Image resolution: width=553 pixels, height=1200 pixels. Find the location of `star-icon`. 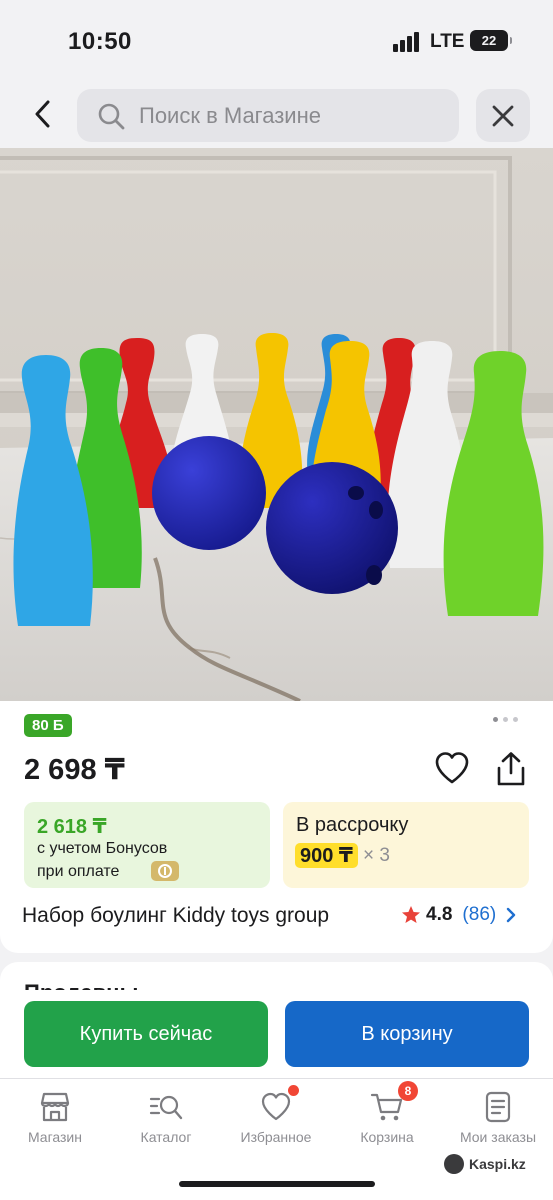

star-icon is located at coordinates (411, 914).